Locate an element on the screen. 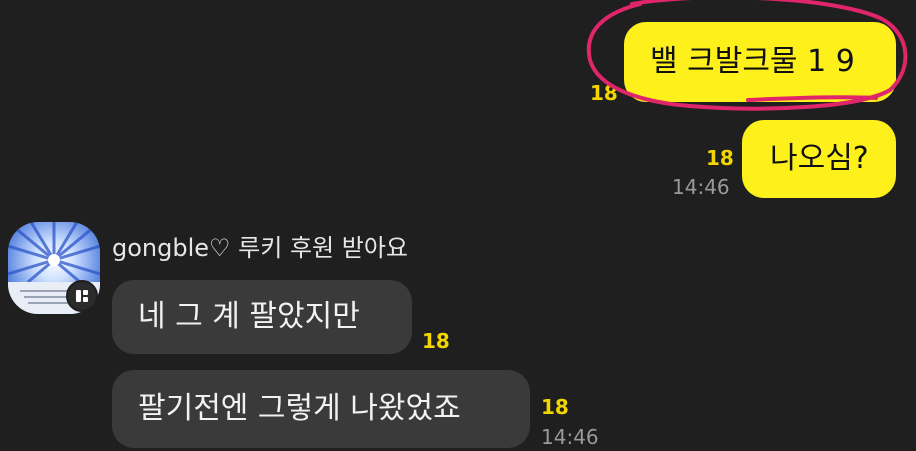 The height and width of the screenshot is (451, 916). my-message-bubble: 밸 크발크물 1 9 is located at coordinates (760, 62).